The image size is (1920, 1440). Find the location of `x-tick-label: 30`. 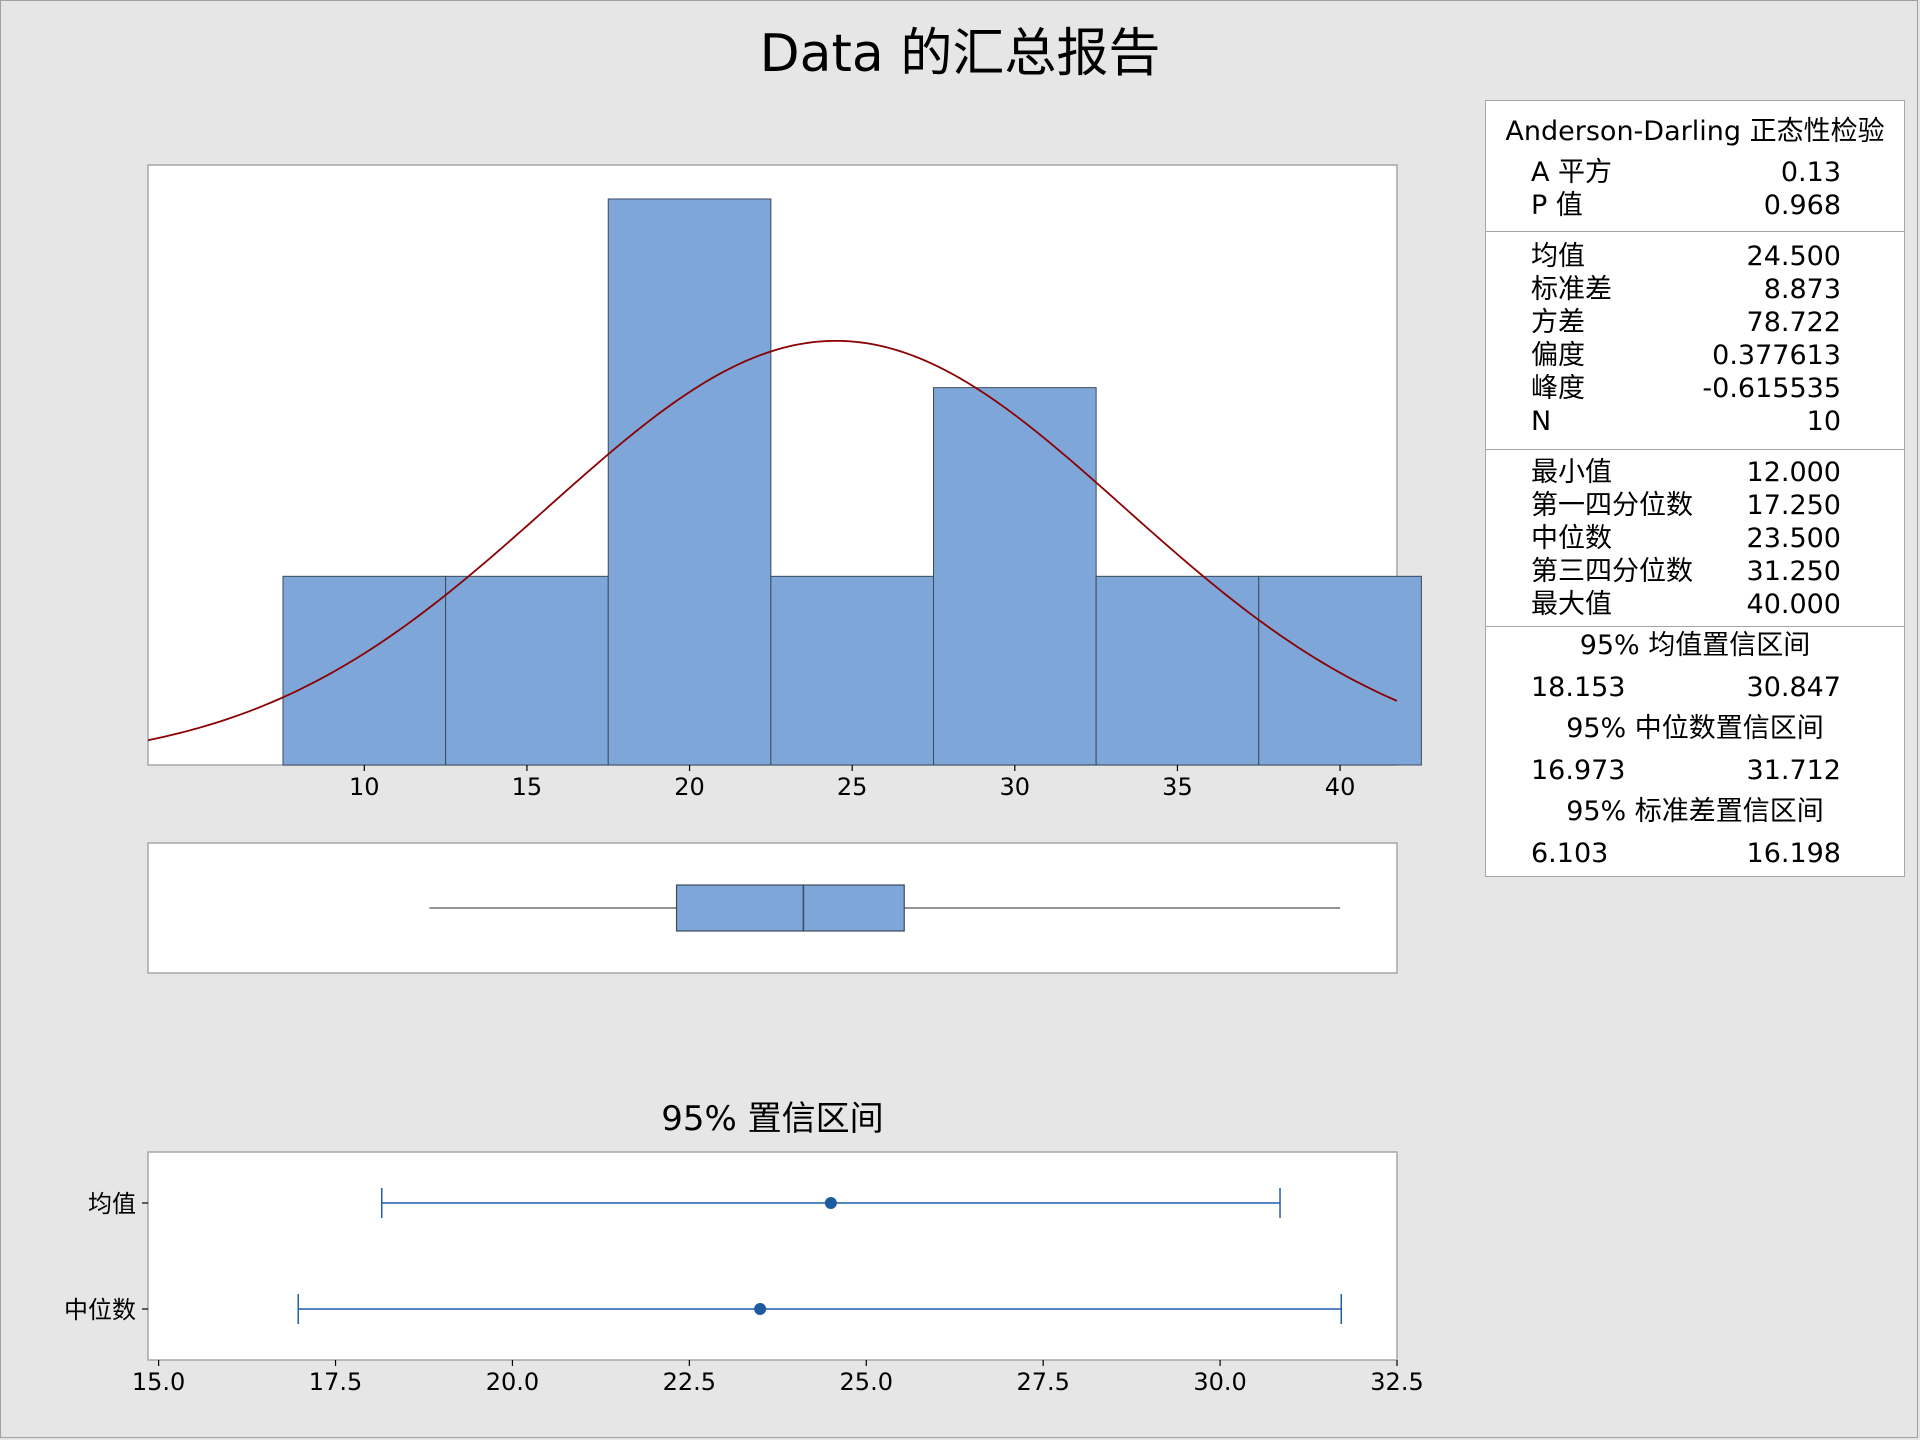

x-tick-label: 30 is located at coordinates (1015, 787).